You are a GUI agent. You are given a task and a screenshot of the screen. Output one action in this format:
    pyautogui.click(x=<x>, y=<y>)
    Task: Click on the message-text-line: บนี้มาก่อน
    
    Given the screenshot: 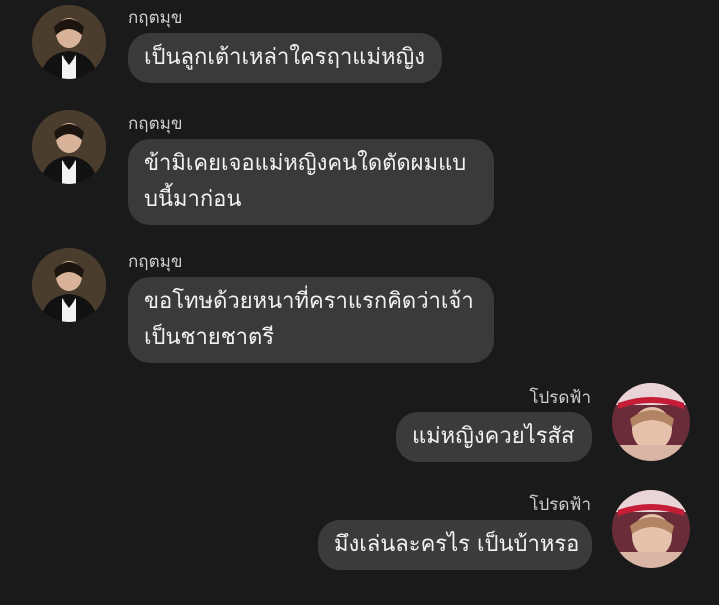 What is the action you would take?
    pyautogui.click(x=193, y=199)
    